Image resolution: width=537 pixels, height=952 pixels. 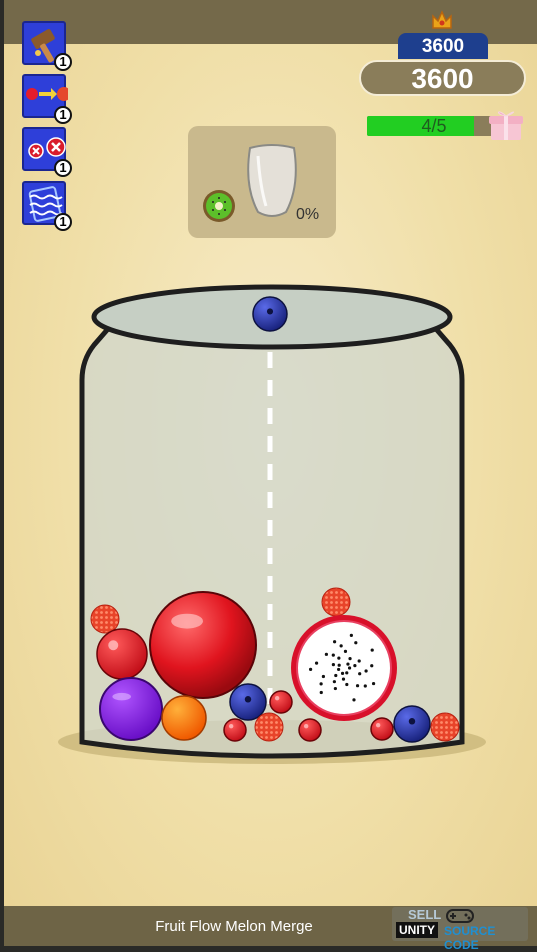 I want to click on gamepad-icon, so click(x=460, y=916).